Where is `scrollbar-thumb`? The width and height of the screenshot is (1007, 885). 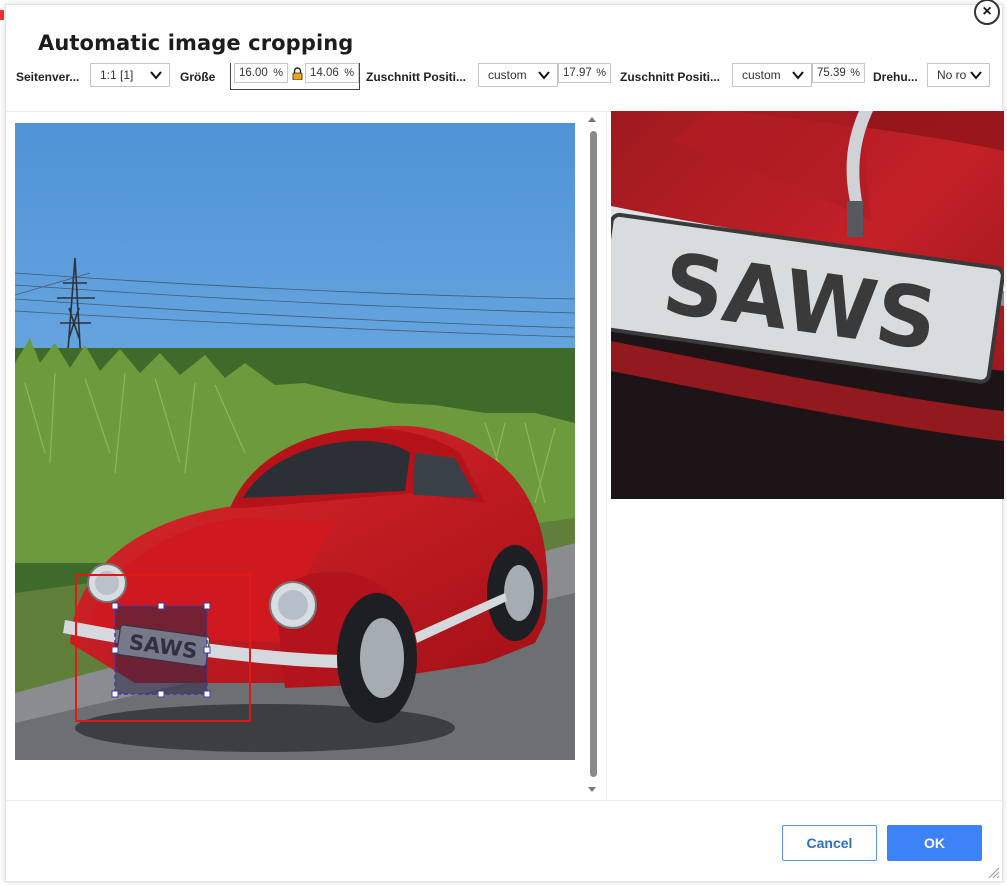 scrollbar-thumb is located at coordinates (593, 454).